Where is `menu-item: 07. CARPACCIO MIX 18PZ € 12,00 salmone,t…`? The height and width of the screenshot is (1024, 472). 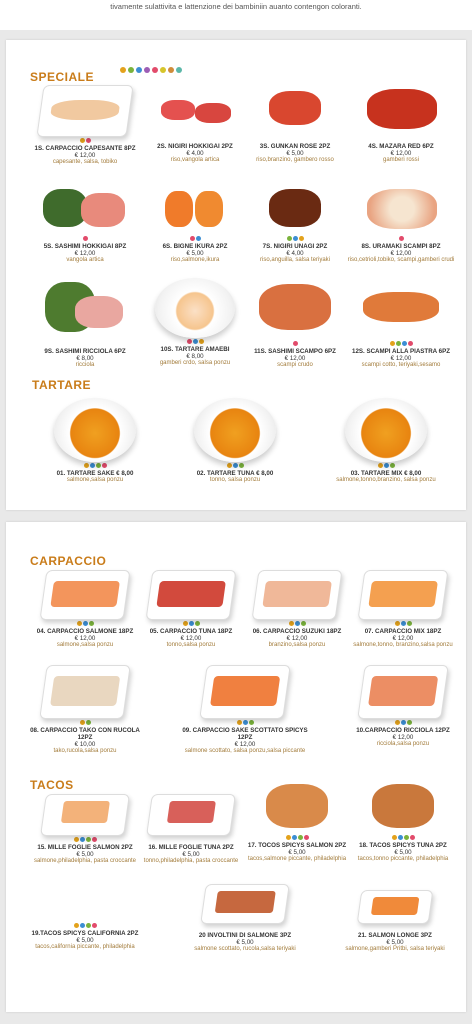
menu-item: 07. CARPACCIO MIX 18PZ € 12,00 salmone,t… is located at coordinates (403, 609).